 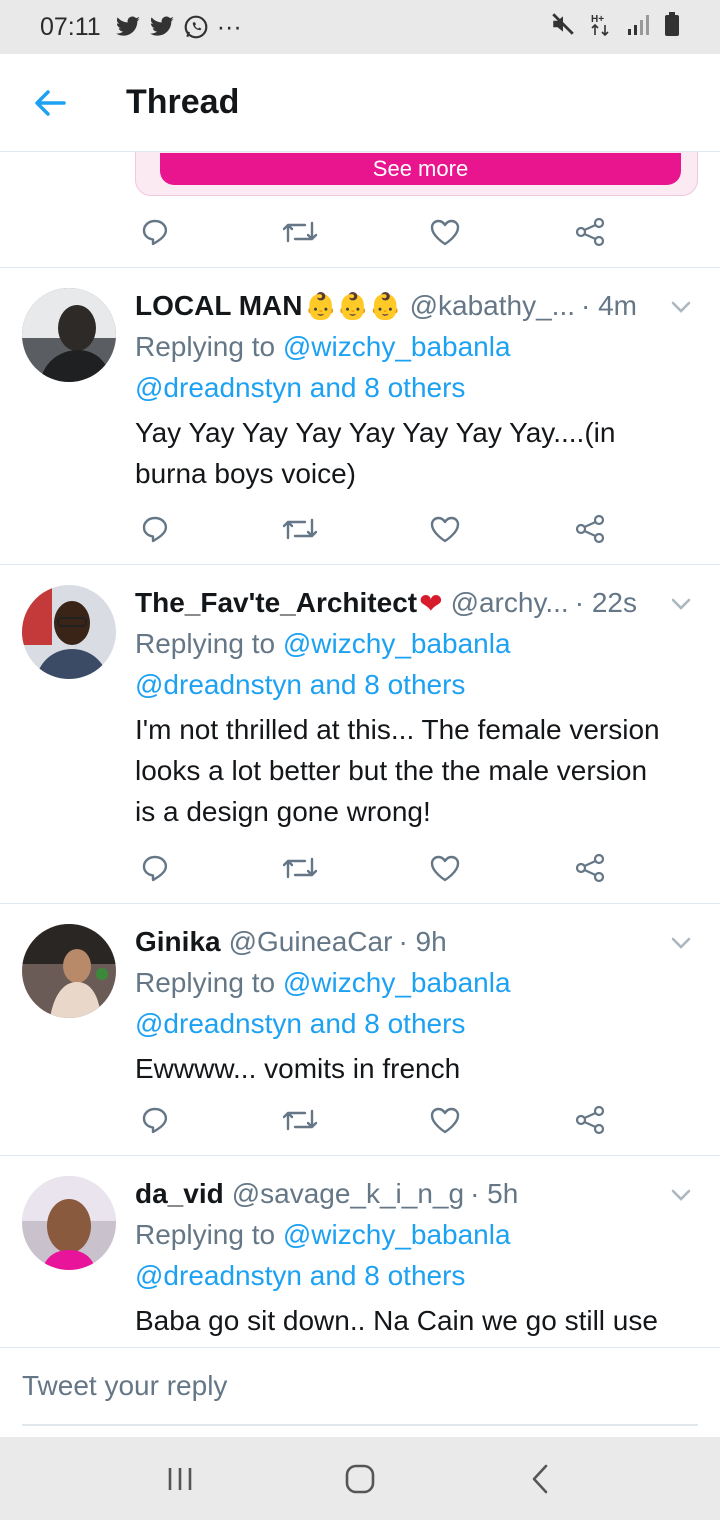 I want to click on tweet-header: The_Fav'te_Architect ❤ @archy... · 22s, so click(x=415, y=603).